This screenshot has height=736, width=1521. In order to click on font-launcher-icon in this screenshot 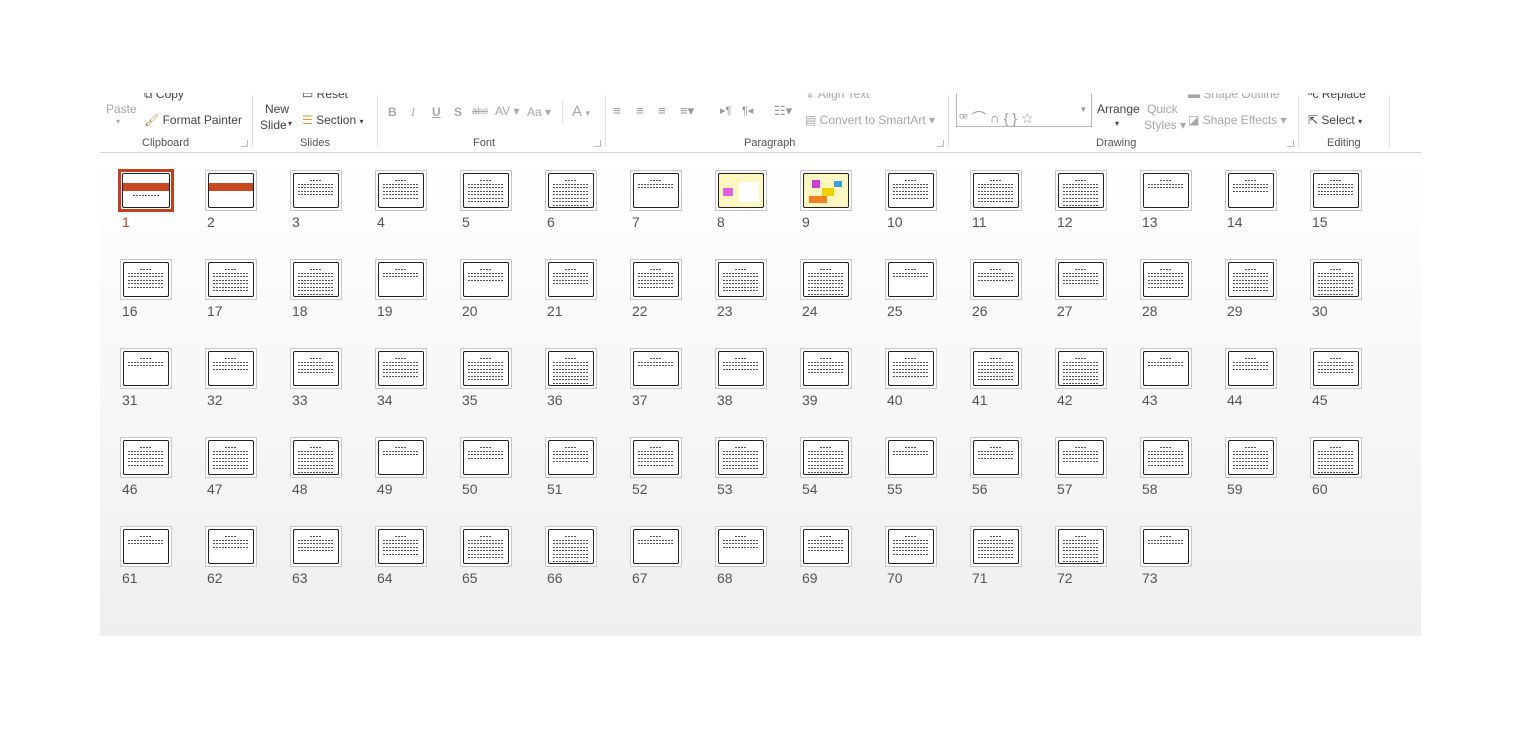, I will do `click(597, 143)`.